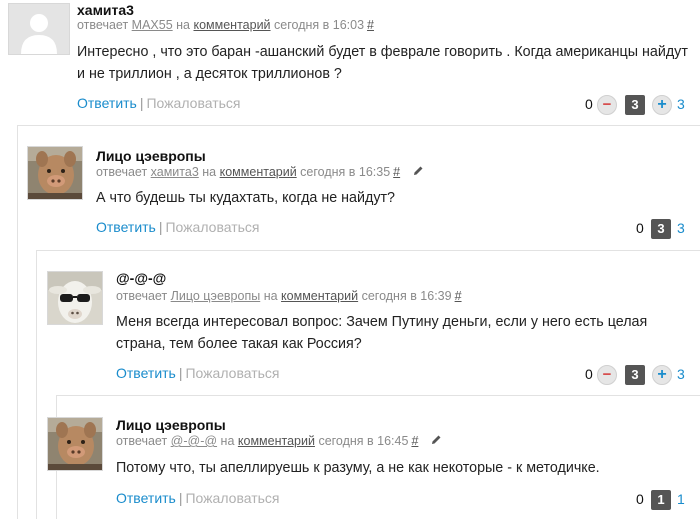 The width and height of the screenshot is (700, 519). I want to click on vote-widget: 0 1 1, so click(668, 500).